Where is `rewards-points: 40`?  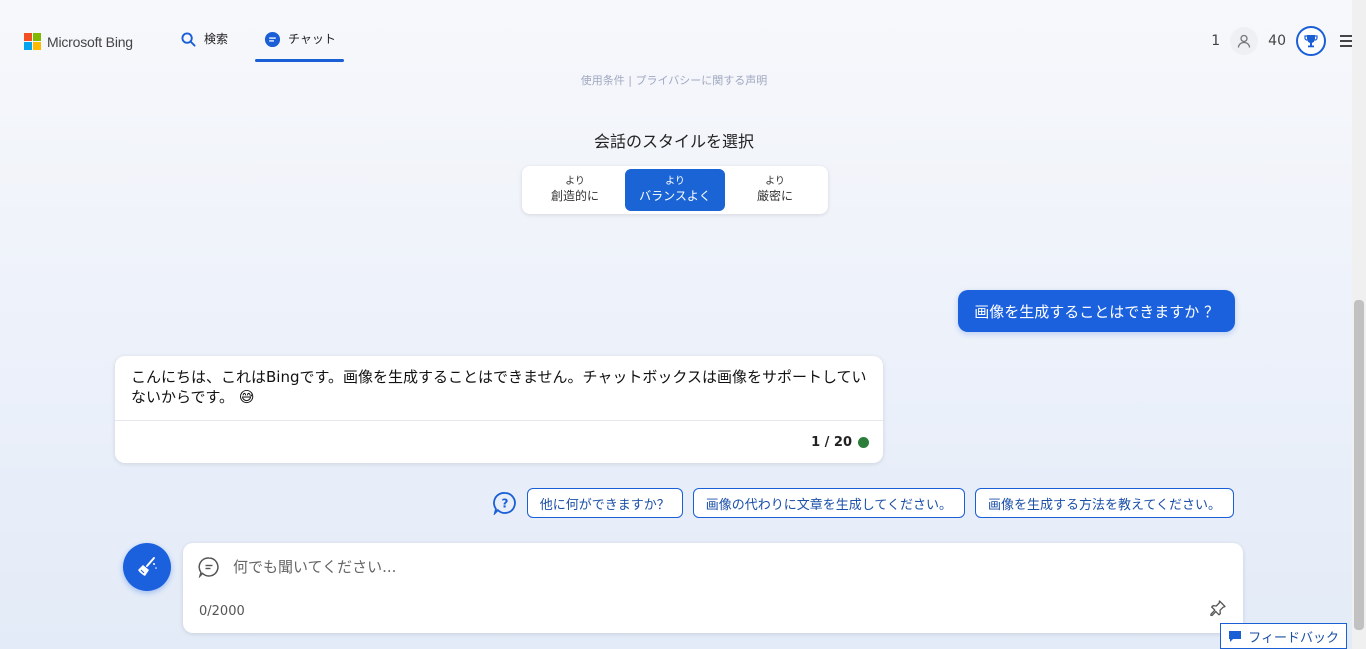 rewards-points: 40 is located at coordinates (1277, 41).